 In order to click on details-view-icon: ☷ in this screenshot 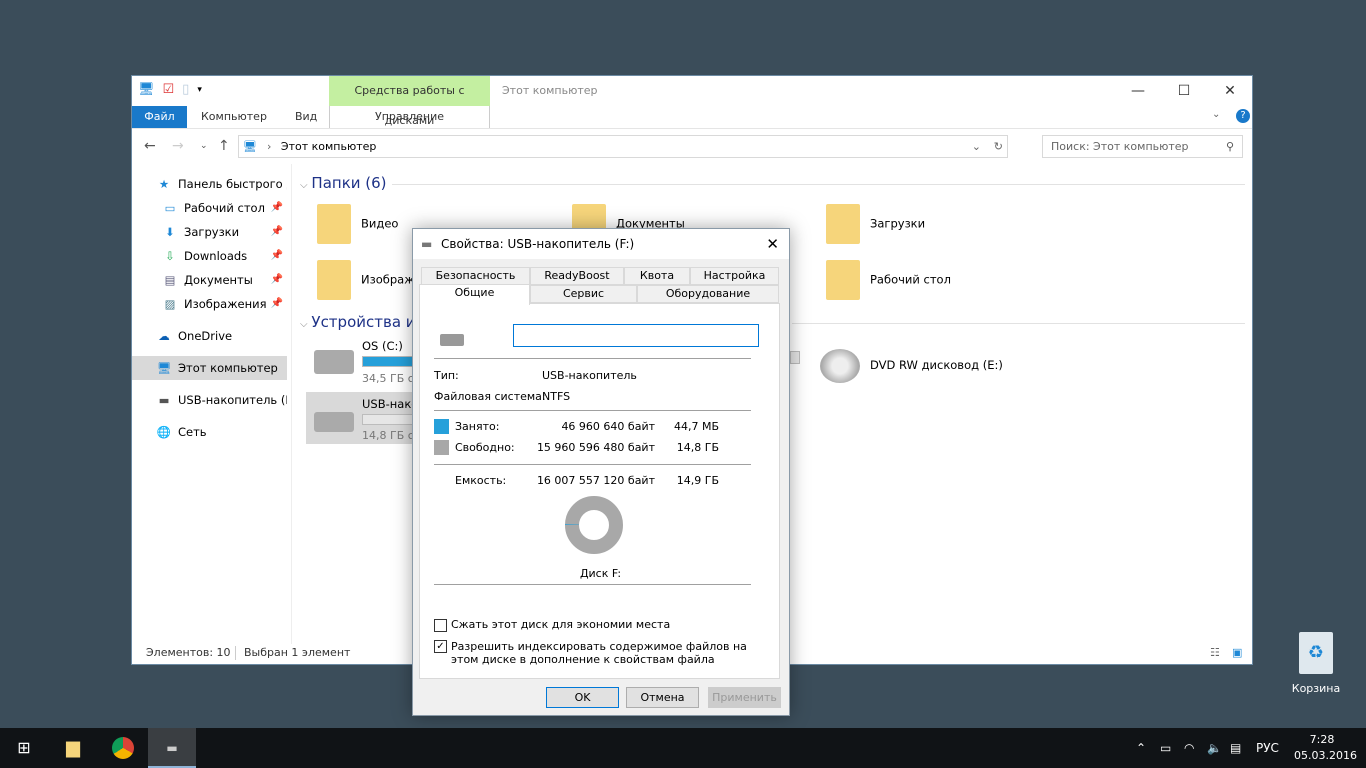, I will do `click(1215, 653)`.